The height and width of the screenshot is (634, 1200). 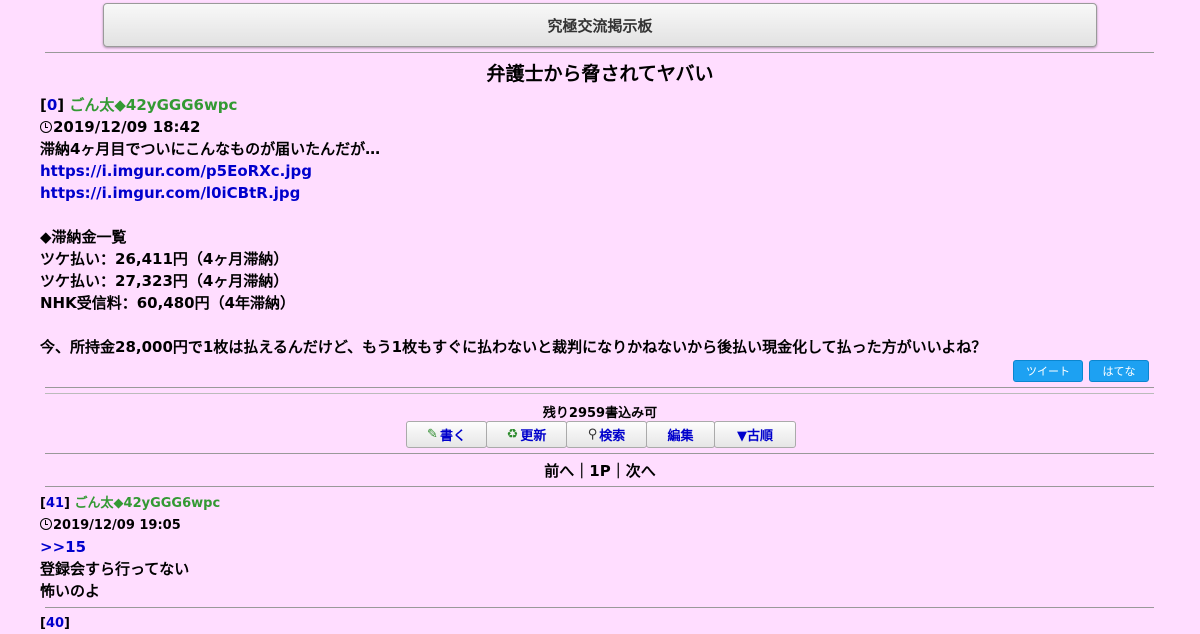 I want to click on board-title: 究極交流掲示板, so click(x=599, y=25).